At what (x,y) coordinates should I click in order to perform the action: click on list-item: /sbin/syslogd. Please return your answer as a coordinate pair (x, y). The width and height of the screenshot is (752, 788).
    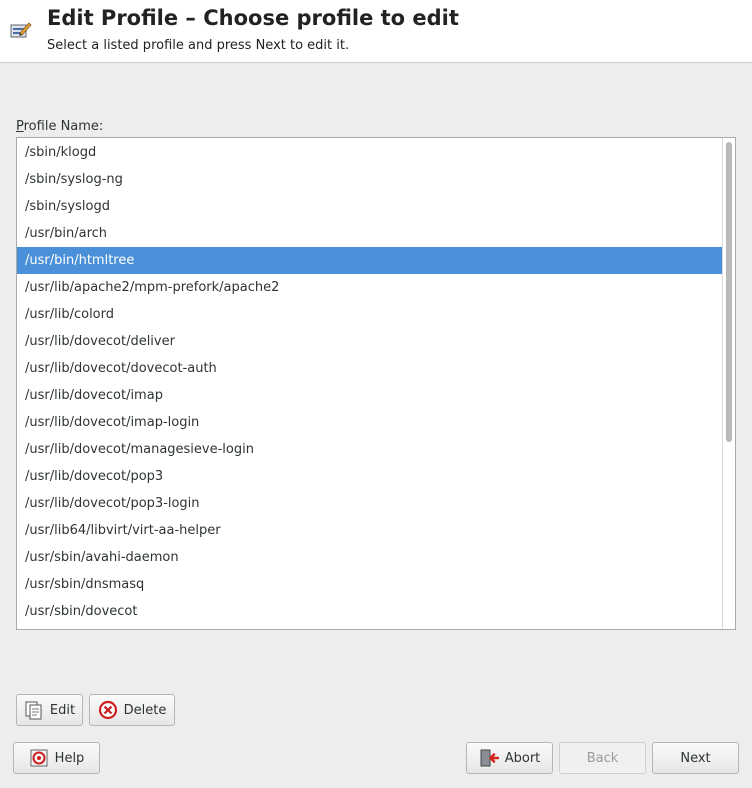
    Looking at the image, I should click on (369, 206).